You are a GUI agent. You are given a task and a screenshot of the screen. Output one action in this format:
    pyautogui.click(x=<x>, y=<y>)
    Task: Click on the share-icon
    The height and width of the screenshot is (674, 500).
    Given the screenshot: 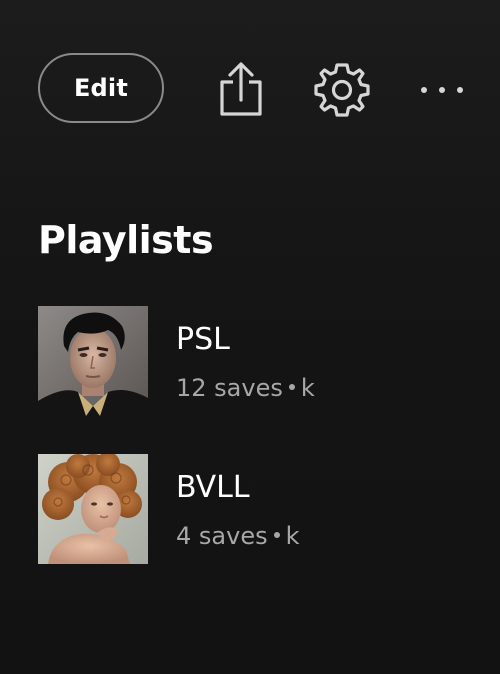 What is the action you would take?
    pyautogui.click(x=241, y=89)
    